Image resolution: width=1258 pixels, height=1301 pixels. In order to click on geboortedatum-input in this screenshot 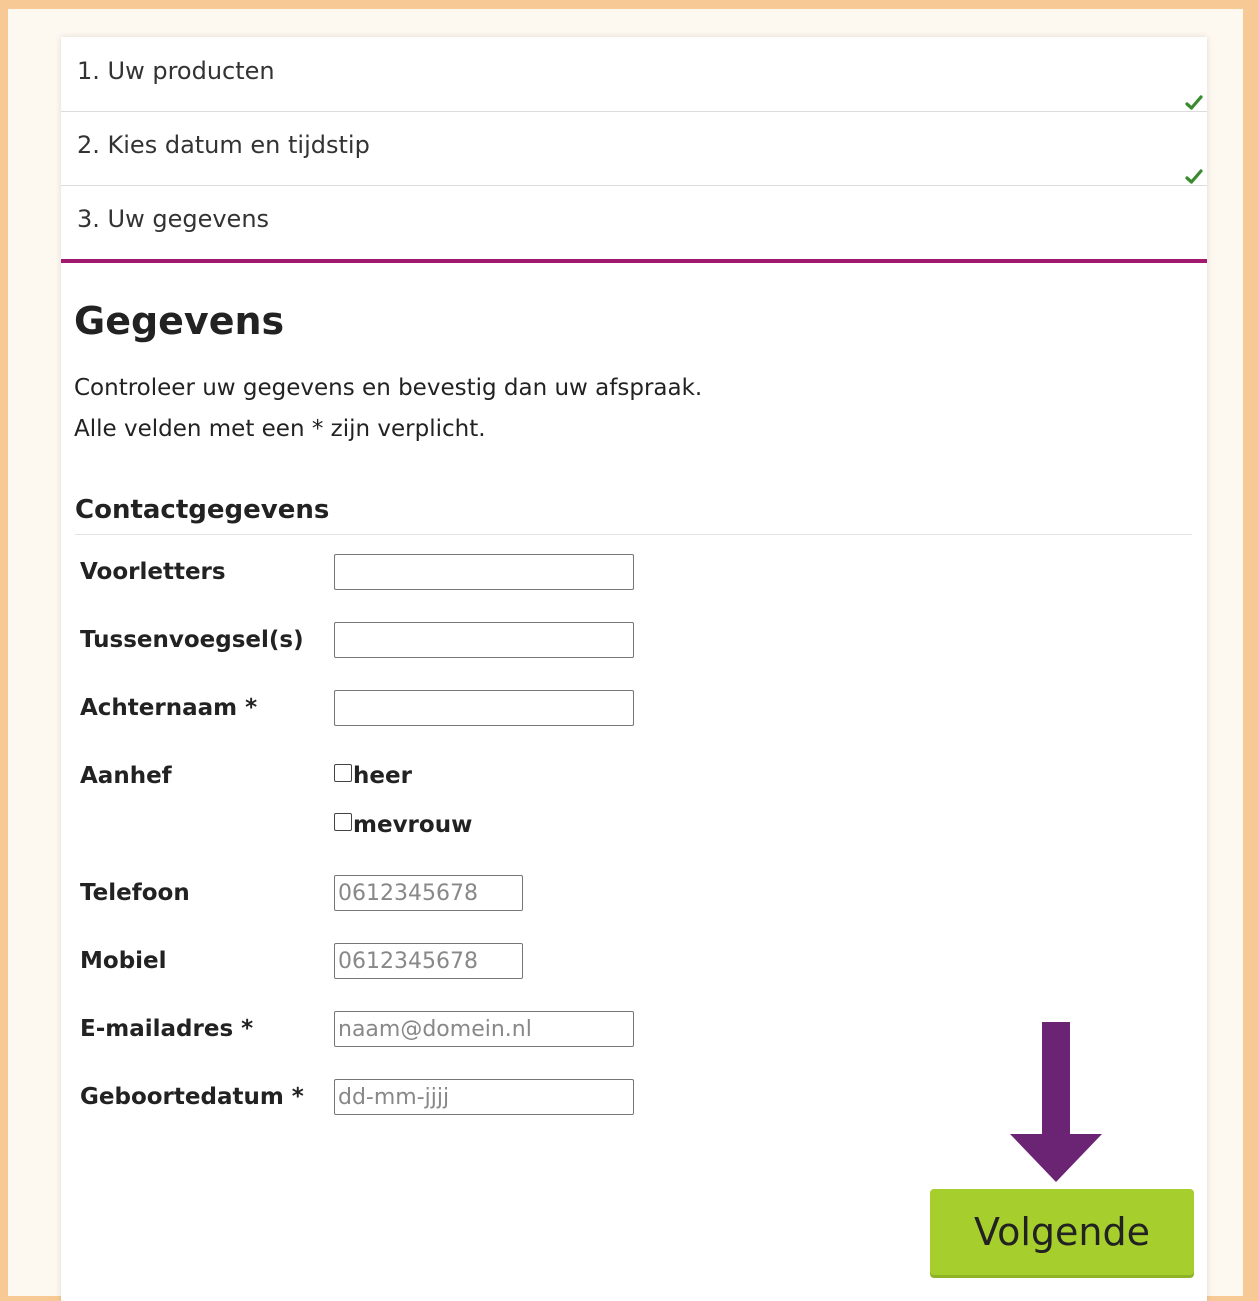, I will do `click(484, 1097)`.